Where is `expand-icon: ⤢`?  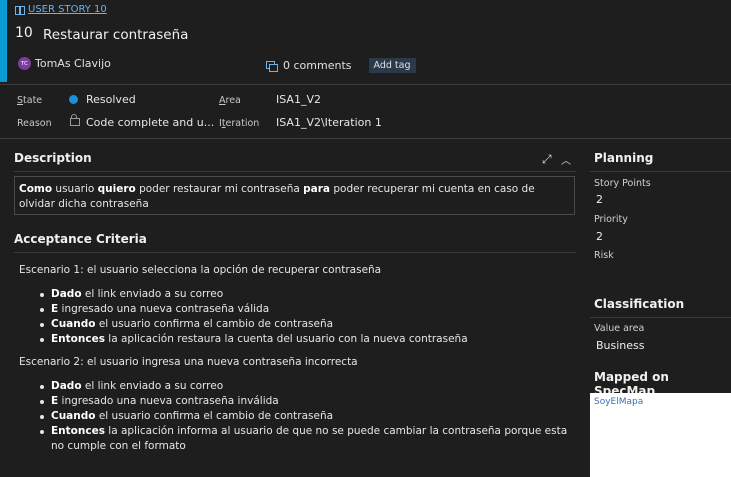 expand-icon: ⤢ is located at coordinates (547, 159).